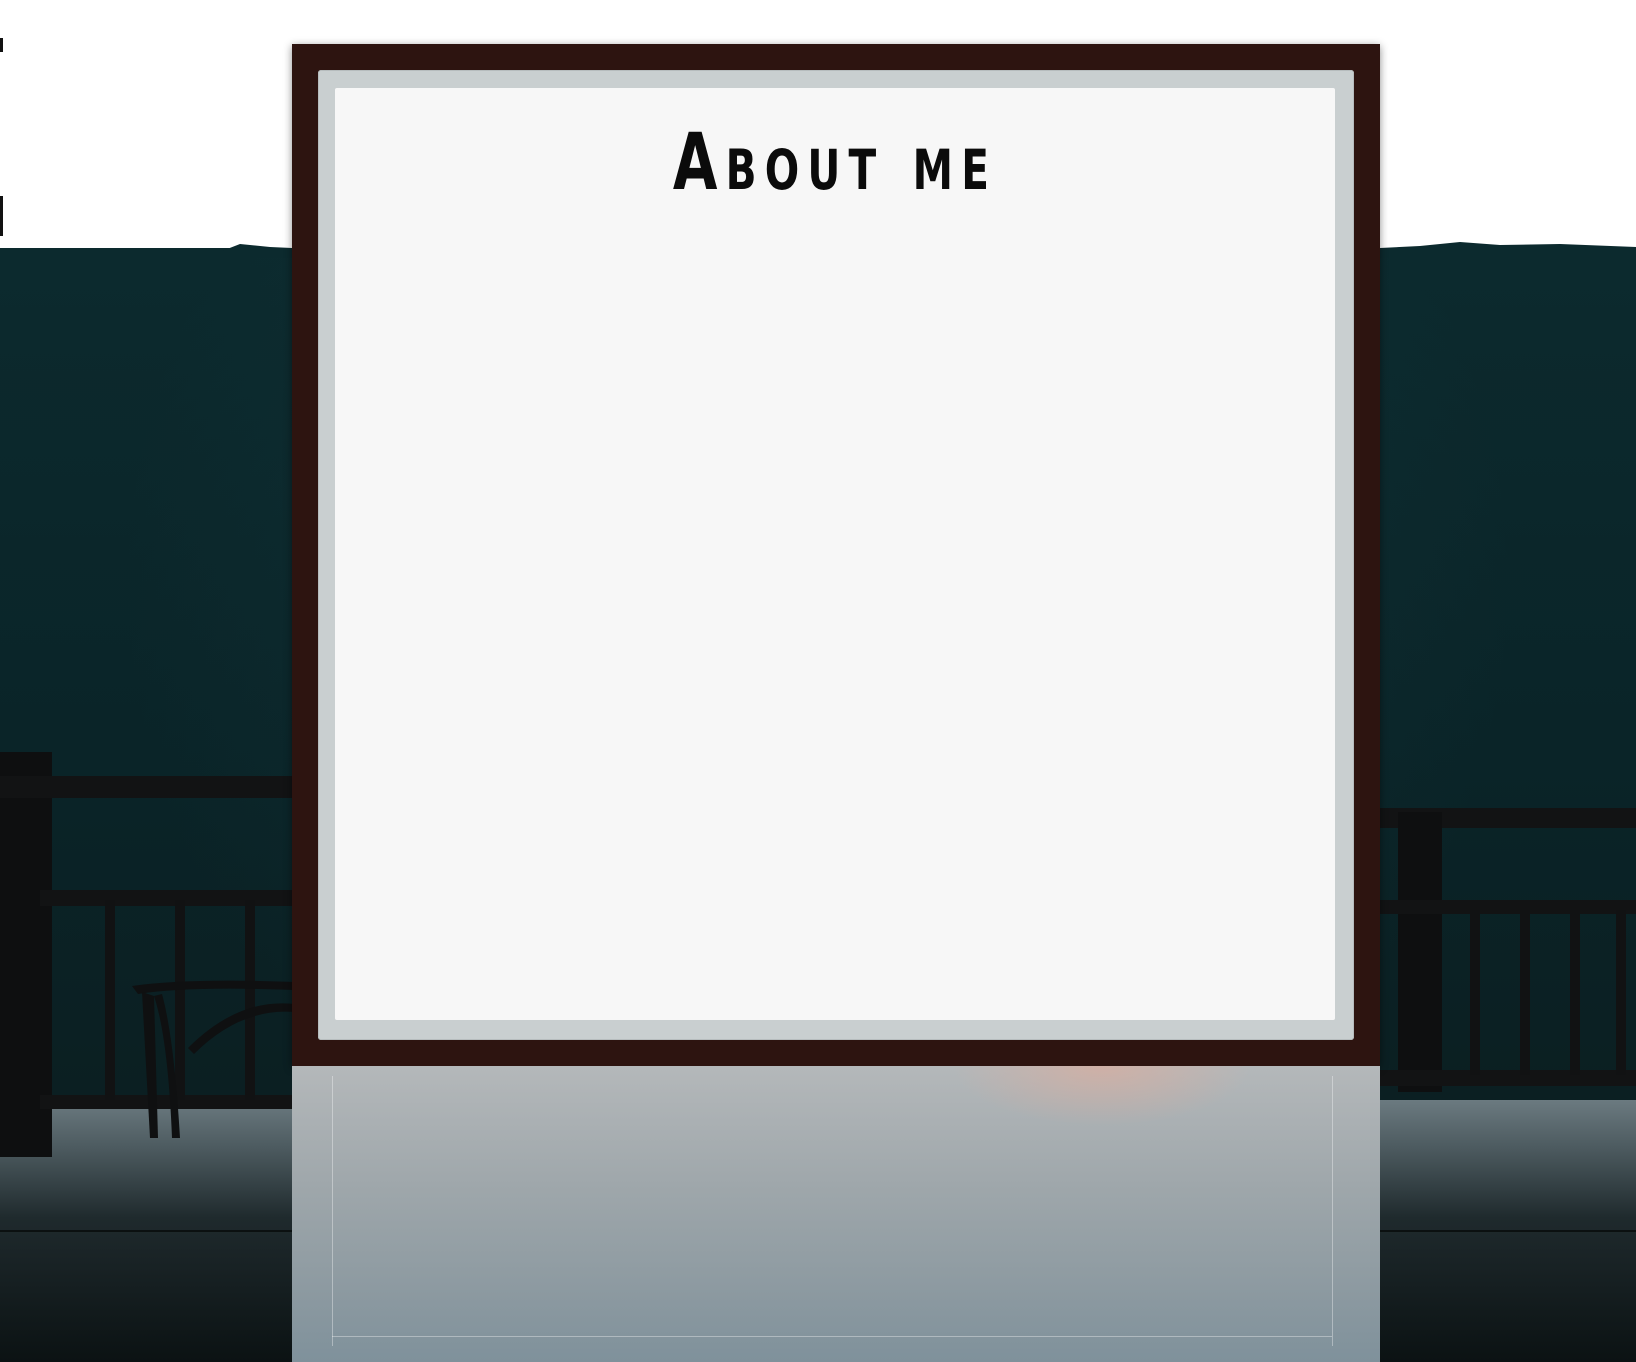 Image resolution: width=1636 pixels, height=1362 pixels. What do you see at coordinates (1508, 1078) in the screenshot?
I see `right-rail-bottom-bar` at bounding box center [1508, 1078].